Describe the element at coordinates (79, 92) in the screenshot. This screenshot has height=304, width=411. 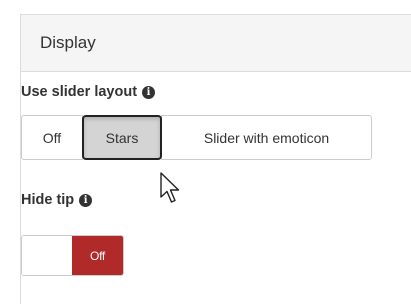
I see `slider-layout-label-text: Use slider layout` at that location.